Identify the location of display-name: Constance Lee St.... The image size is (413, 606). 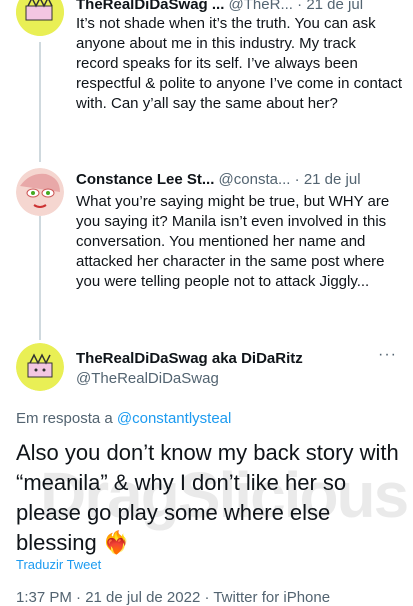
(145, 179).